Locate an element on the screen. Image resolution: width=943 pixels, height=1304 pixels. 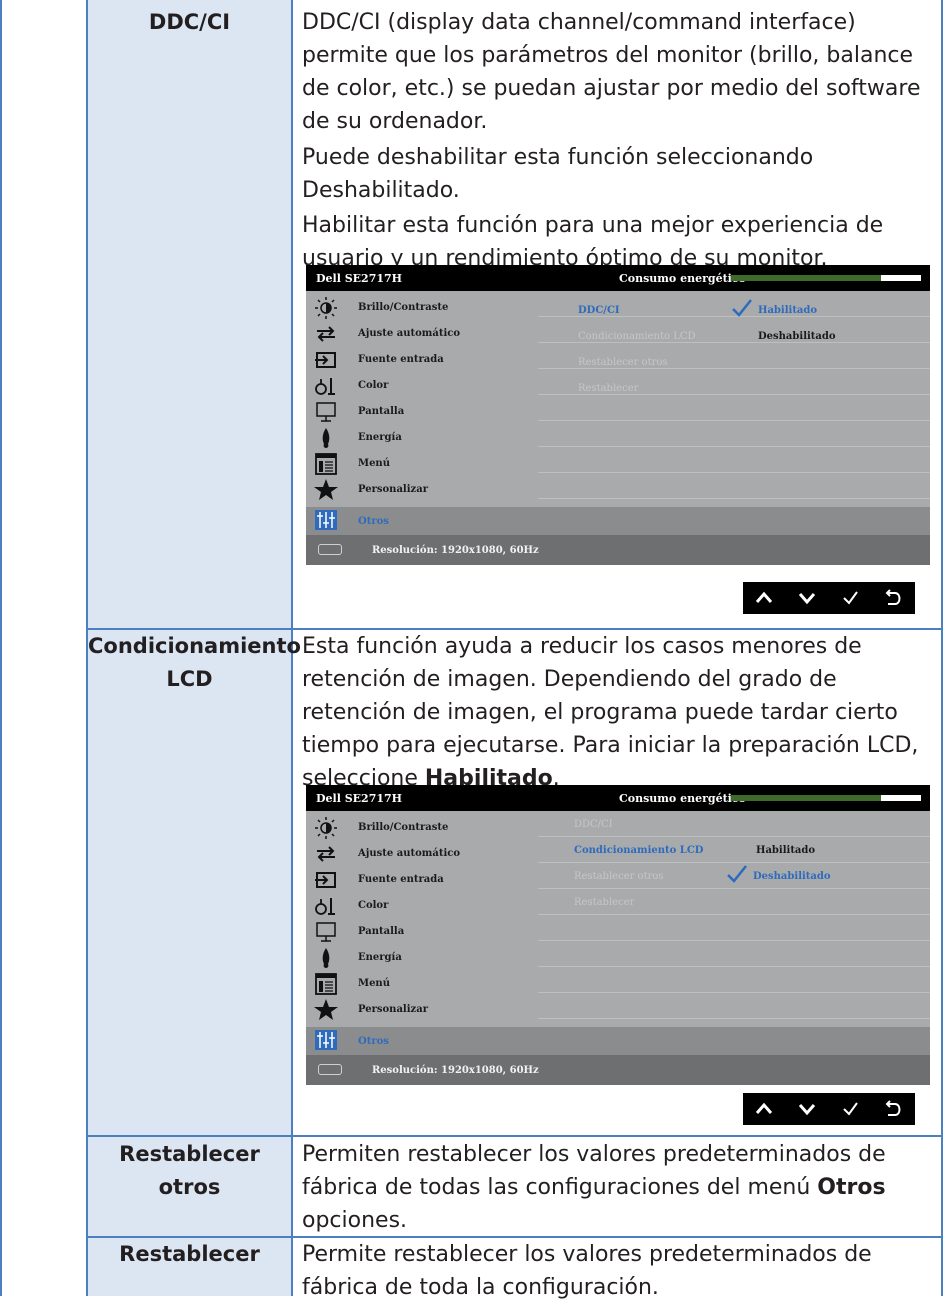
row-label-reset-others: Restablecer otros is located at coordinates (189, 1171).